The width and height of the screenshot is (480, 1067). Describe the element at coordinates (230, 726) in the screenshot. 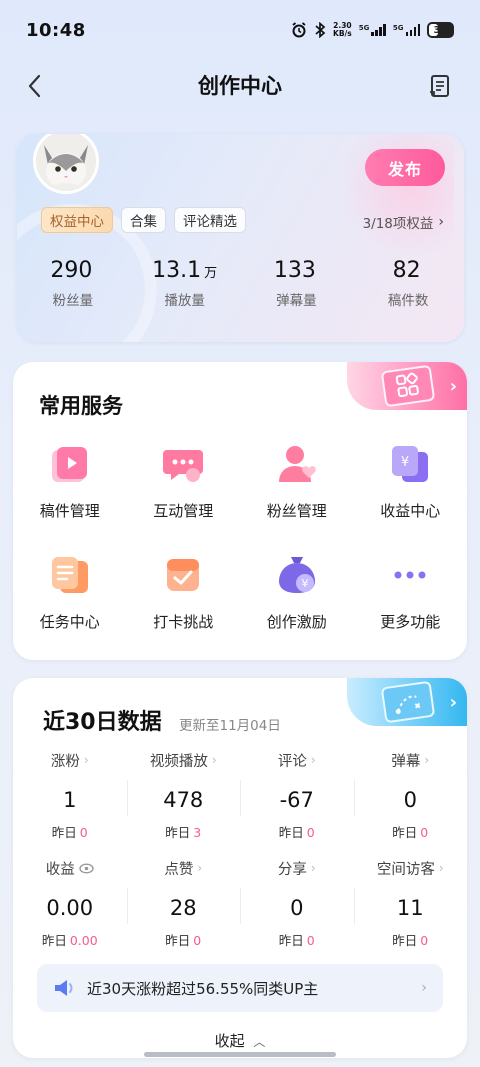

I see `data-updated: 更新至11月04日` at that location.